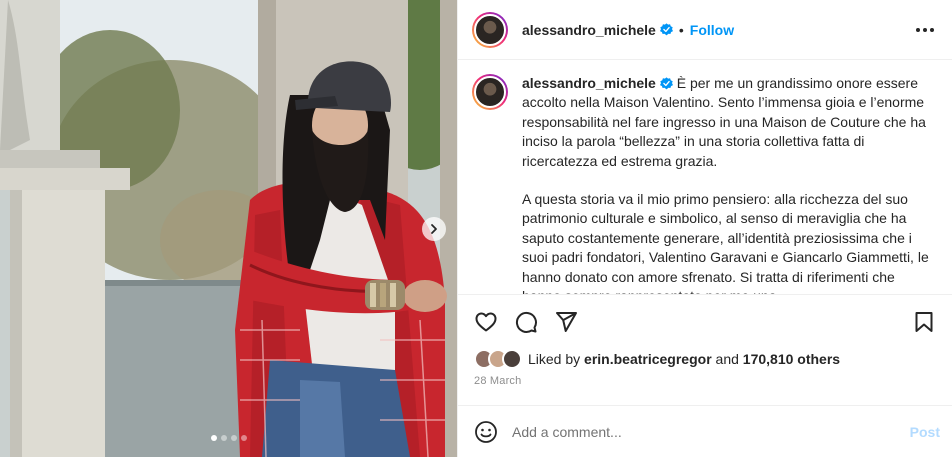 The image size is (952, 457). I want to click on likes-count: 170,810 others, so click(791, 359).